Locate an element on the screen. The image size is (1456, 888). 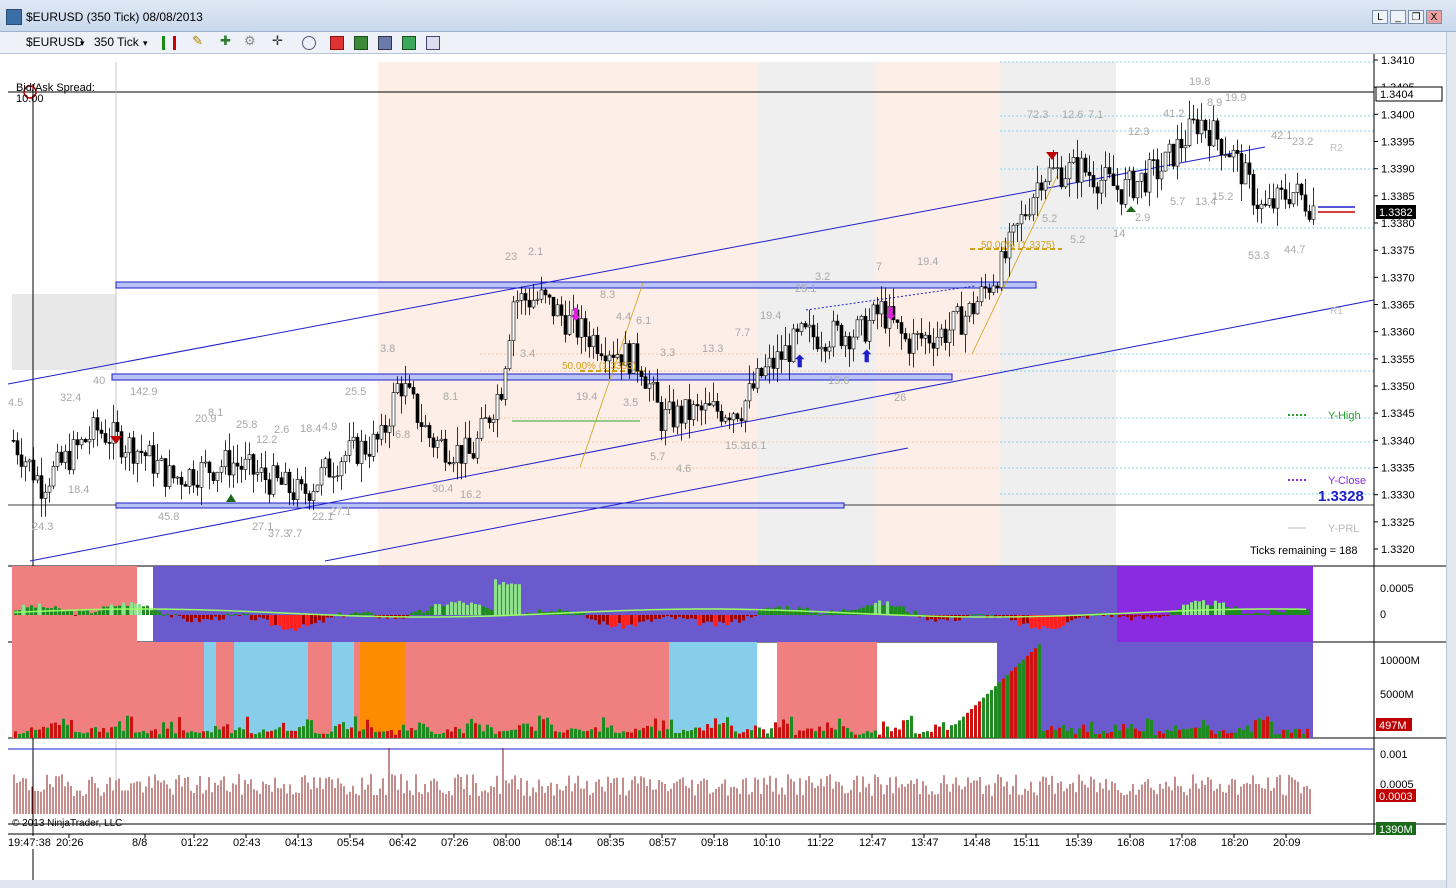
zoom-icon is located at coordinates (309, 43).